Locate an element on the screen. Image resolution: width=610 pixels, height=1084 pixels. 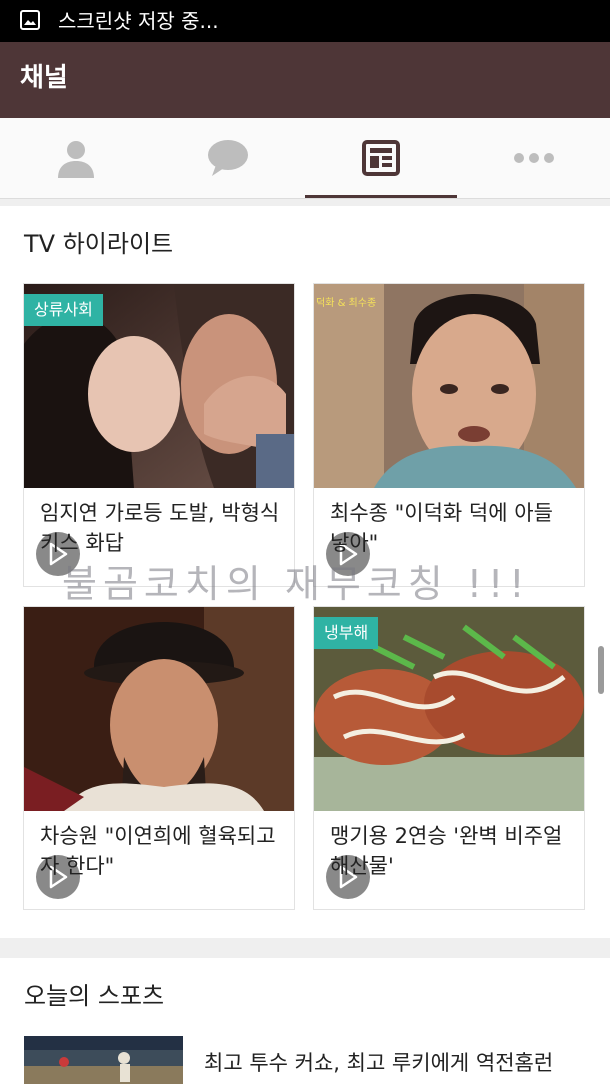
video-thumbnail: 덕화 & 최수종 is located at coordinates (449, 386).